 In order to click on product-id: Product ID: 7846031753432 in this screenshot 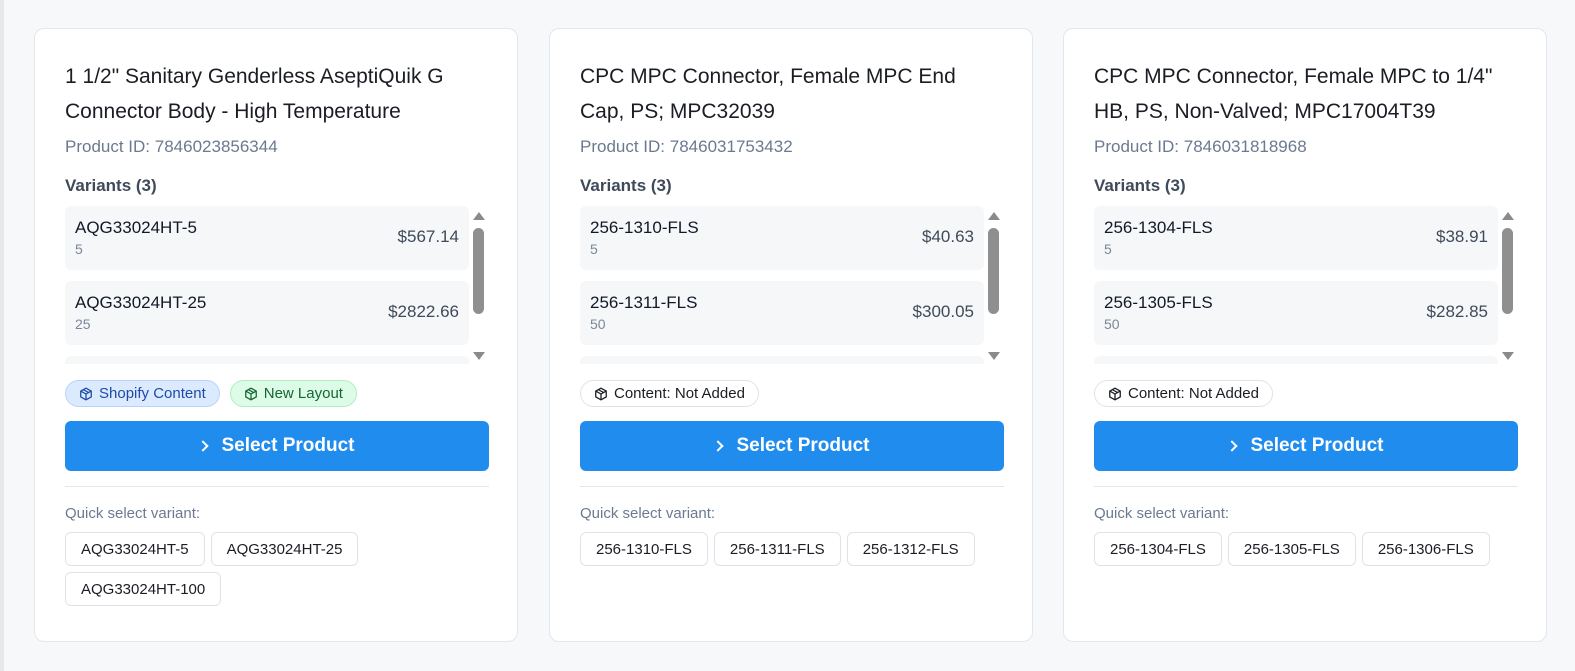, I will do `click(686, 146)`.